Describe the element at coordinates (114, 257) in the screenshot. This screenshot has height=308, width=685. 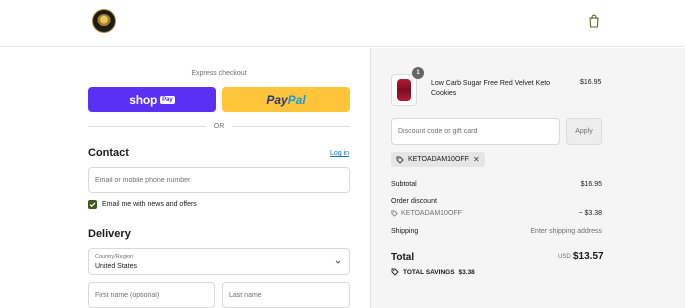
I see `country-label: Country/Region` at that location.